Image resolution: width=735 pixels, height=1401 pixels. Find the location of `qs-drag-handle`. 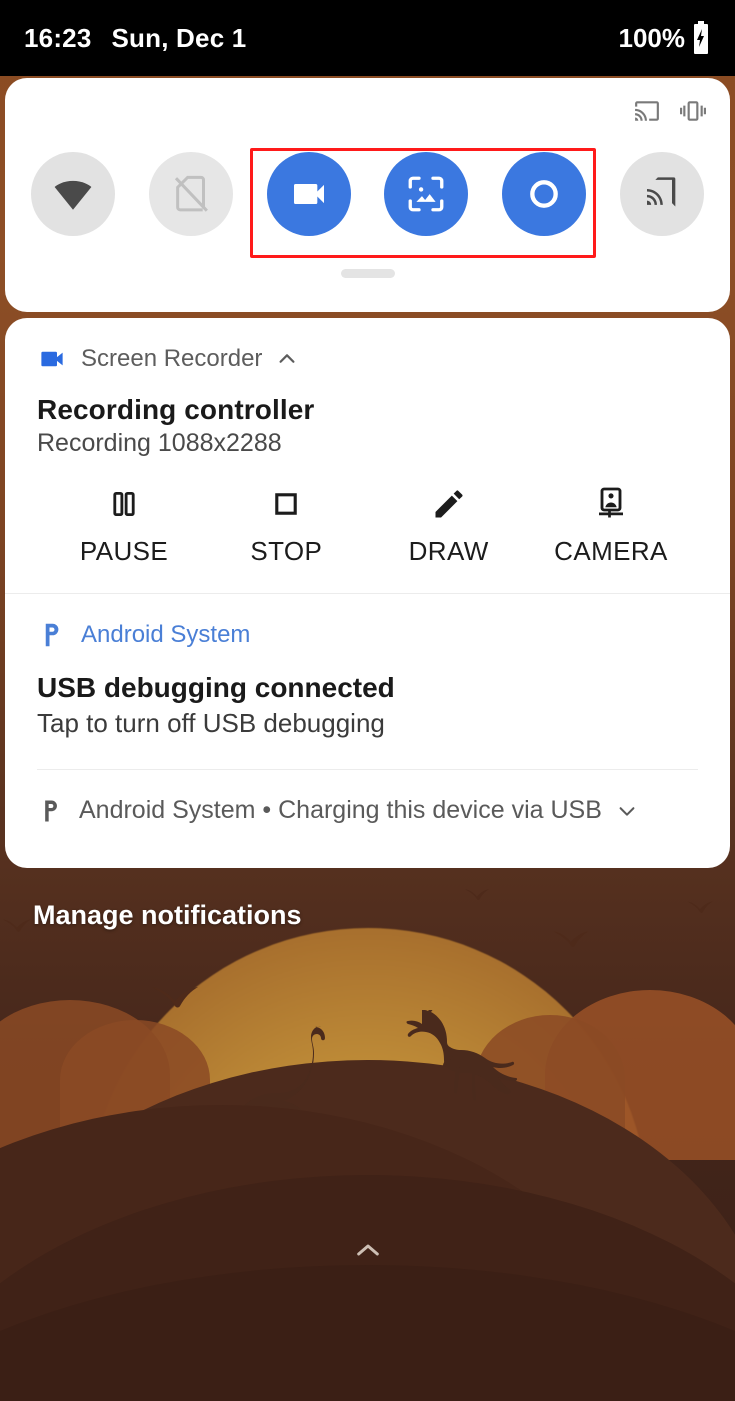

qs-drag-handle is located at coordinates (367, 273).